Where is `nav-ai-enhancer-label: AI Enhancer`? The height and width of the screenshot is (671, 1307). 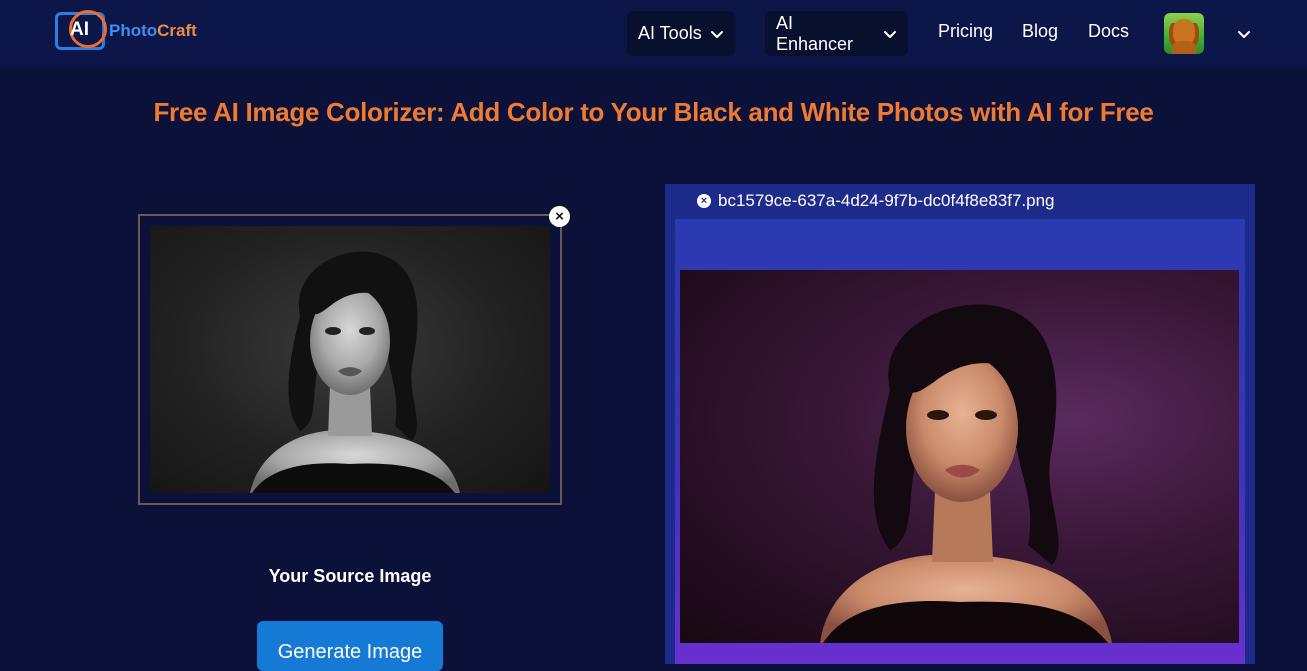
nav-ai-enhancer-label: AI Enhancer is located at coordinates (815, 33).